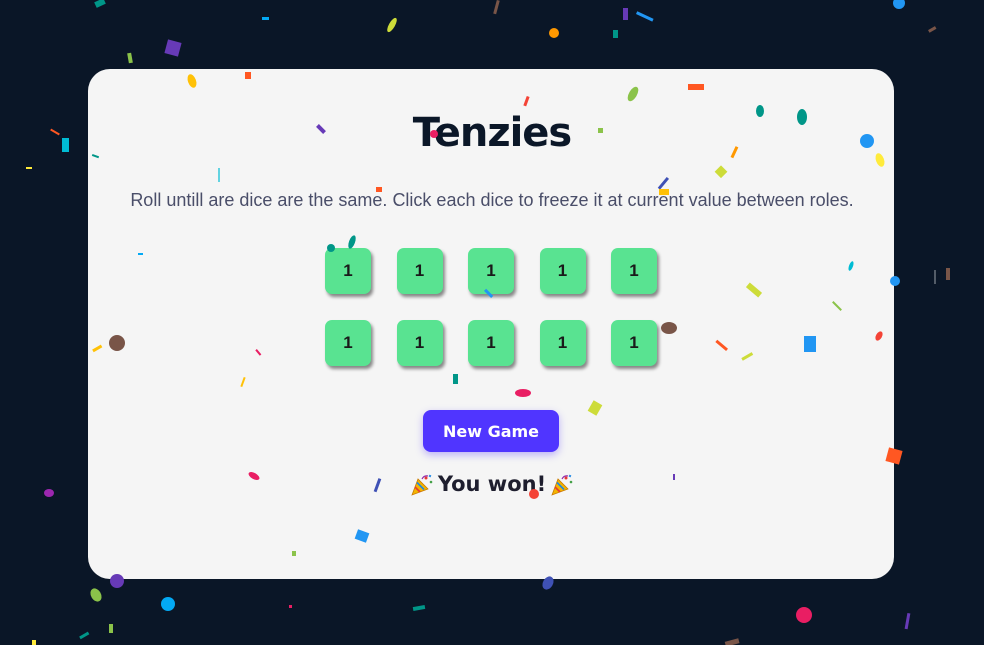 The height and width of the screenshot is (645, 984). What do you see at coordinates (492, 307) in the screenshot?
I see `dice-grid: 1 1 1 1 1 1 1 1 1 1` at bounding box center [492, 307].